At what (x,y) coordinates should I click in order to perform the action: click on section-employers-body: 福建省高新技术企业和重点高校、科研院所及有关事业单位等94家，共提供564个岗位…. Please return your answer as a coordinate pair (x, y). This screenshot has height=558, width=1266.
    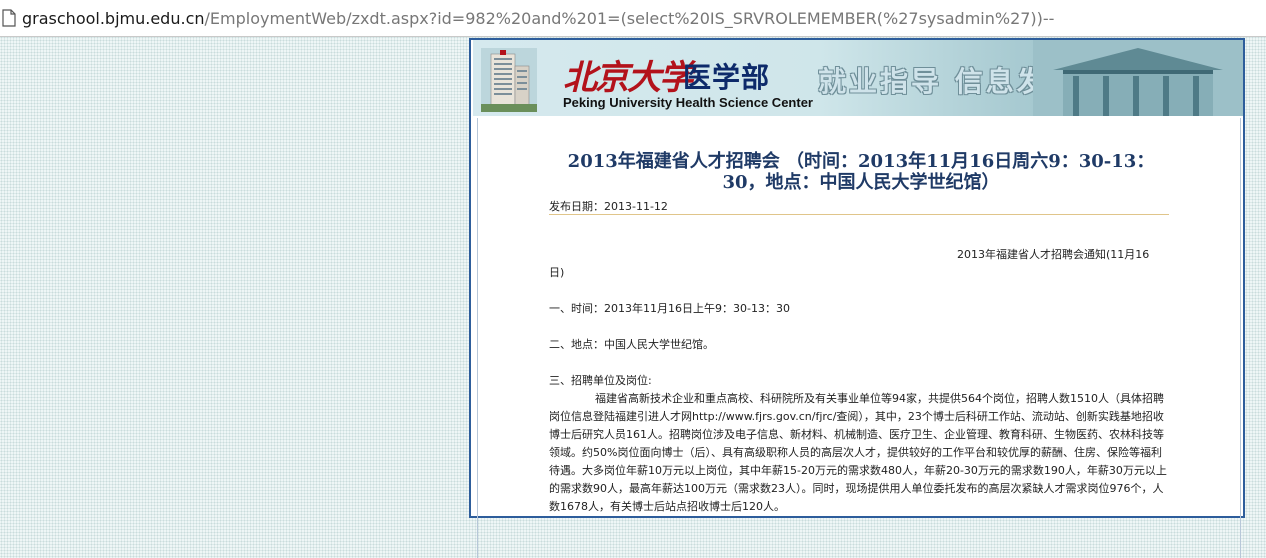
    Looking at the image, I should click on (858, 452).